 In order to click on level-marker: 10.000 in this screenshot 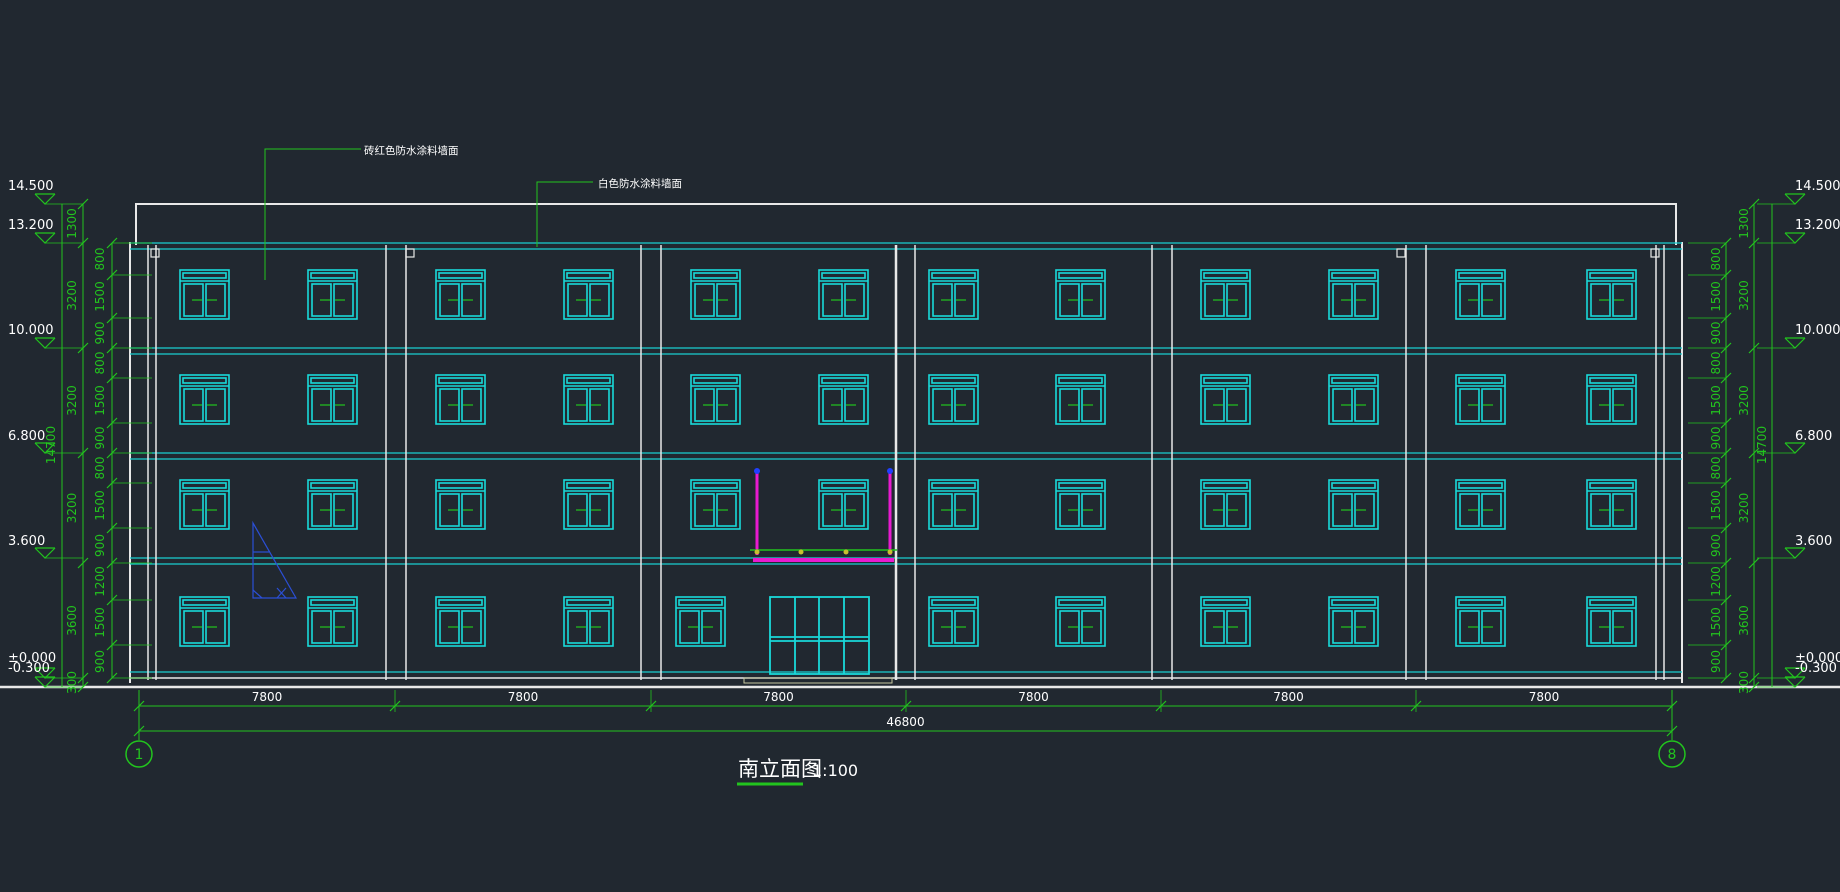, I will do `click(45, 336)`.